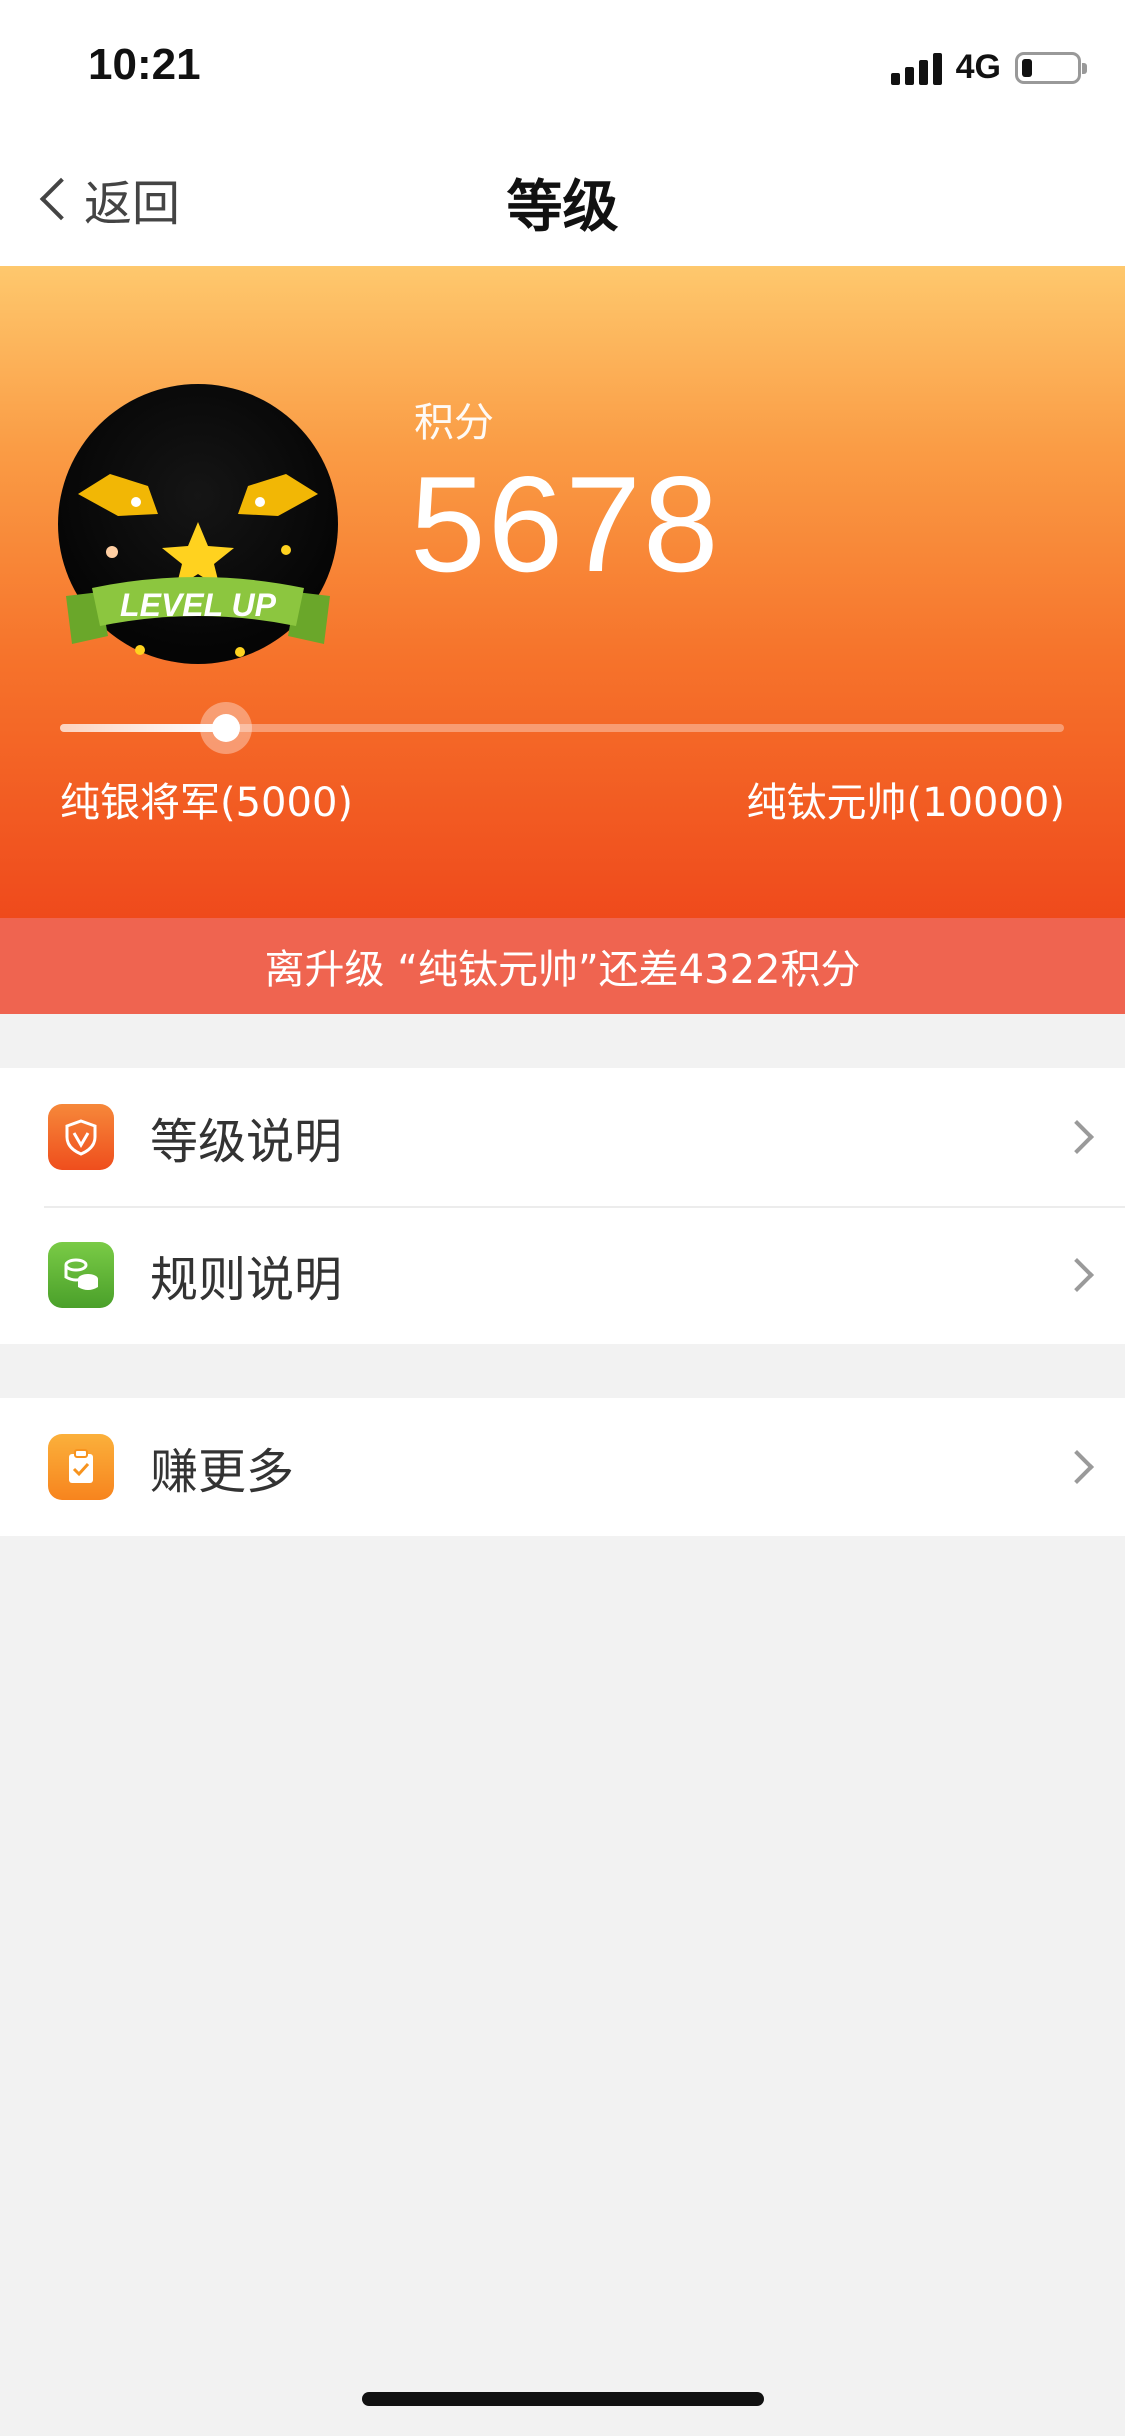 The width and height of the screenshot is (1125, 2436). What do you see at coordinates (565, 524) in the screenshot?
I see `points-value: 5678` at bounding box center [565, 524].